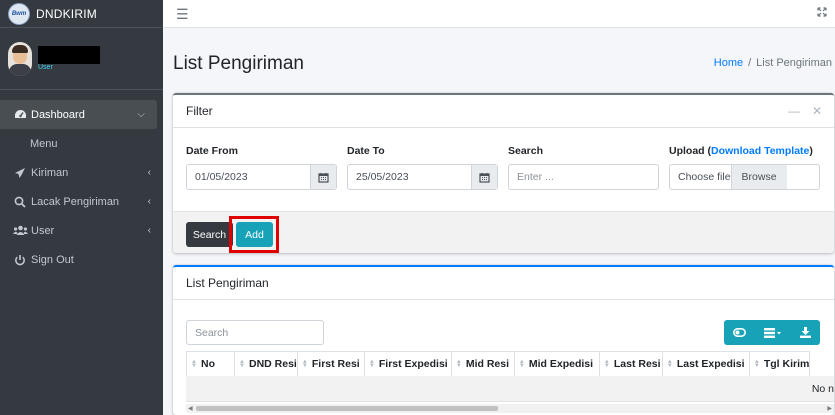 The height and width of the screenshot is (415, 835). I want to click on columns-dropdown-icon, so click(773, 332).